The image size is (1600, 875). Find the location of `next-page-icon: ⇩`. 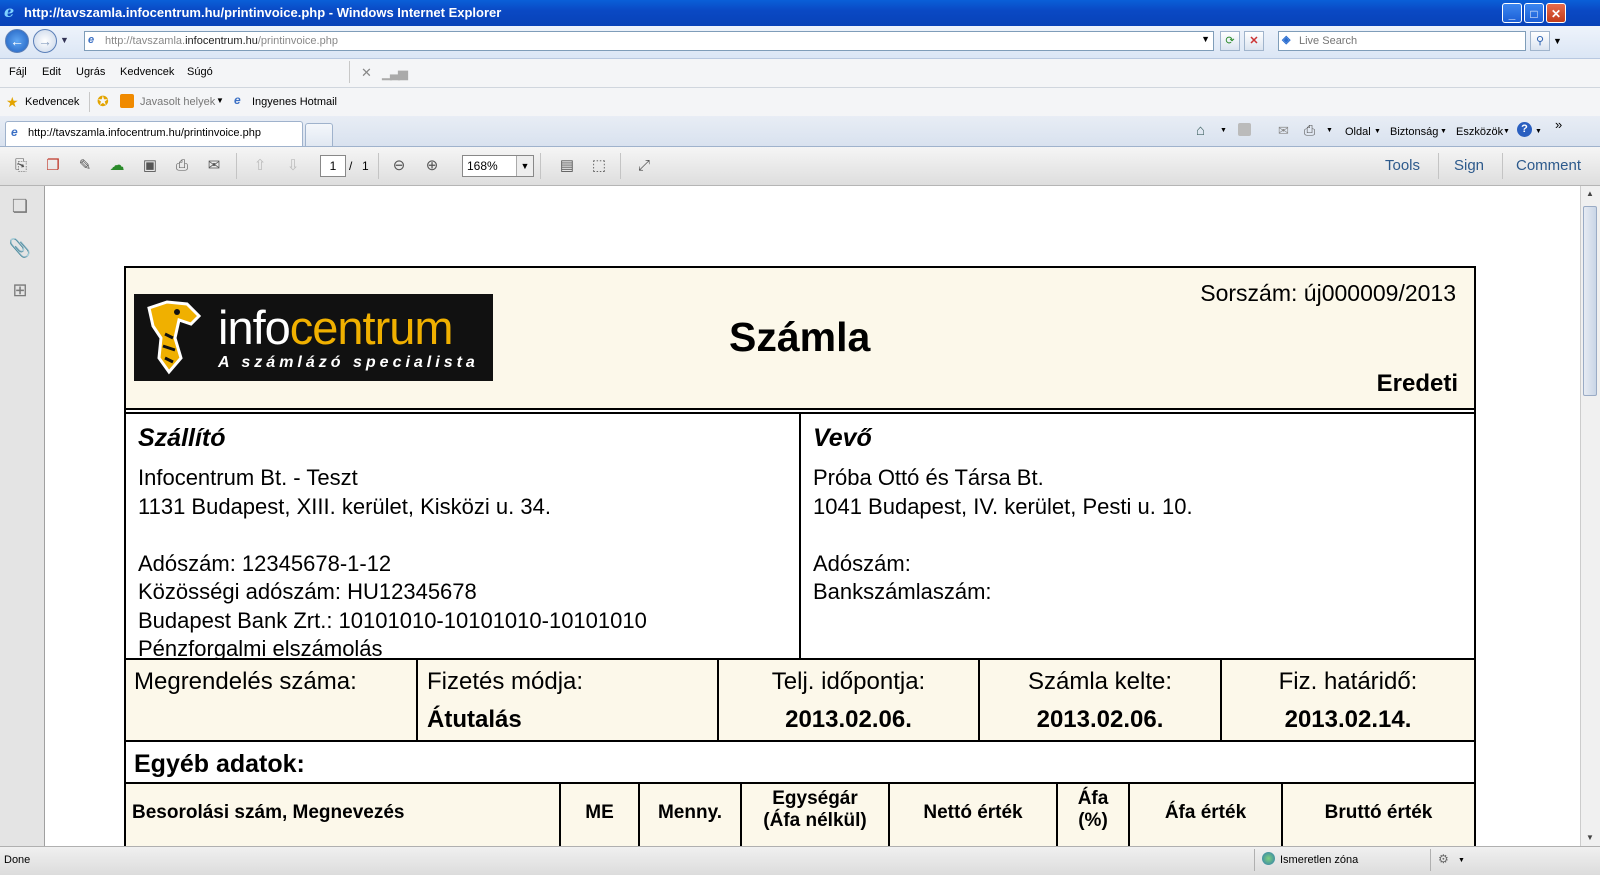

next-page-icon: ⇩ is located at coordinates (293, 166).